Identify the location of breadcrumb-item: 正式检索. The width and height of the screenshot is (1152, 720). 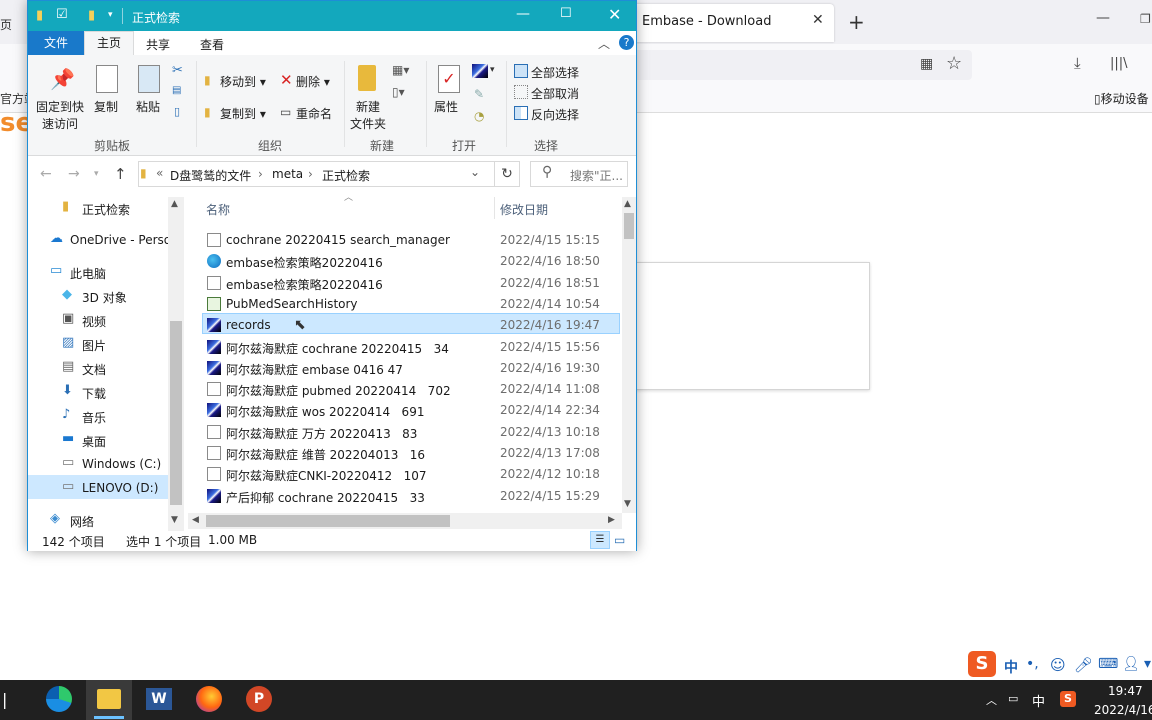
(346, 175).